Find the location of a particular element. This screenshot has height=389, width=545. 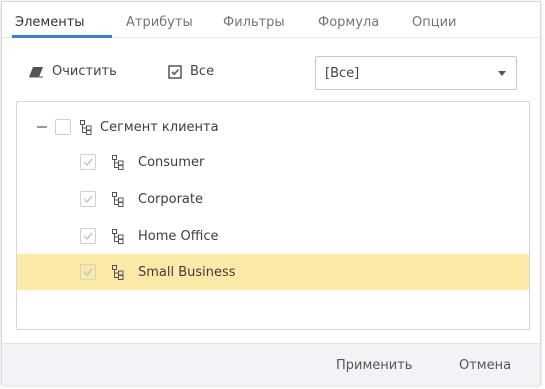

select-all-button: Все is located at coordinates (191, 71).